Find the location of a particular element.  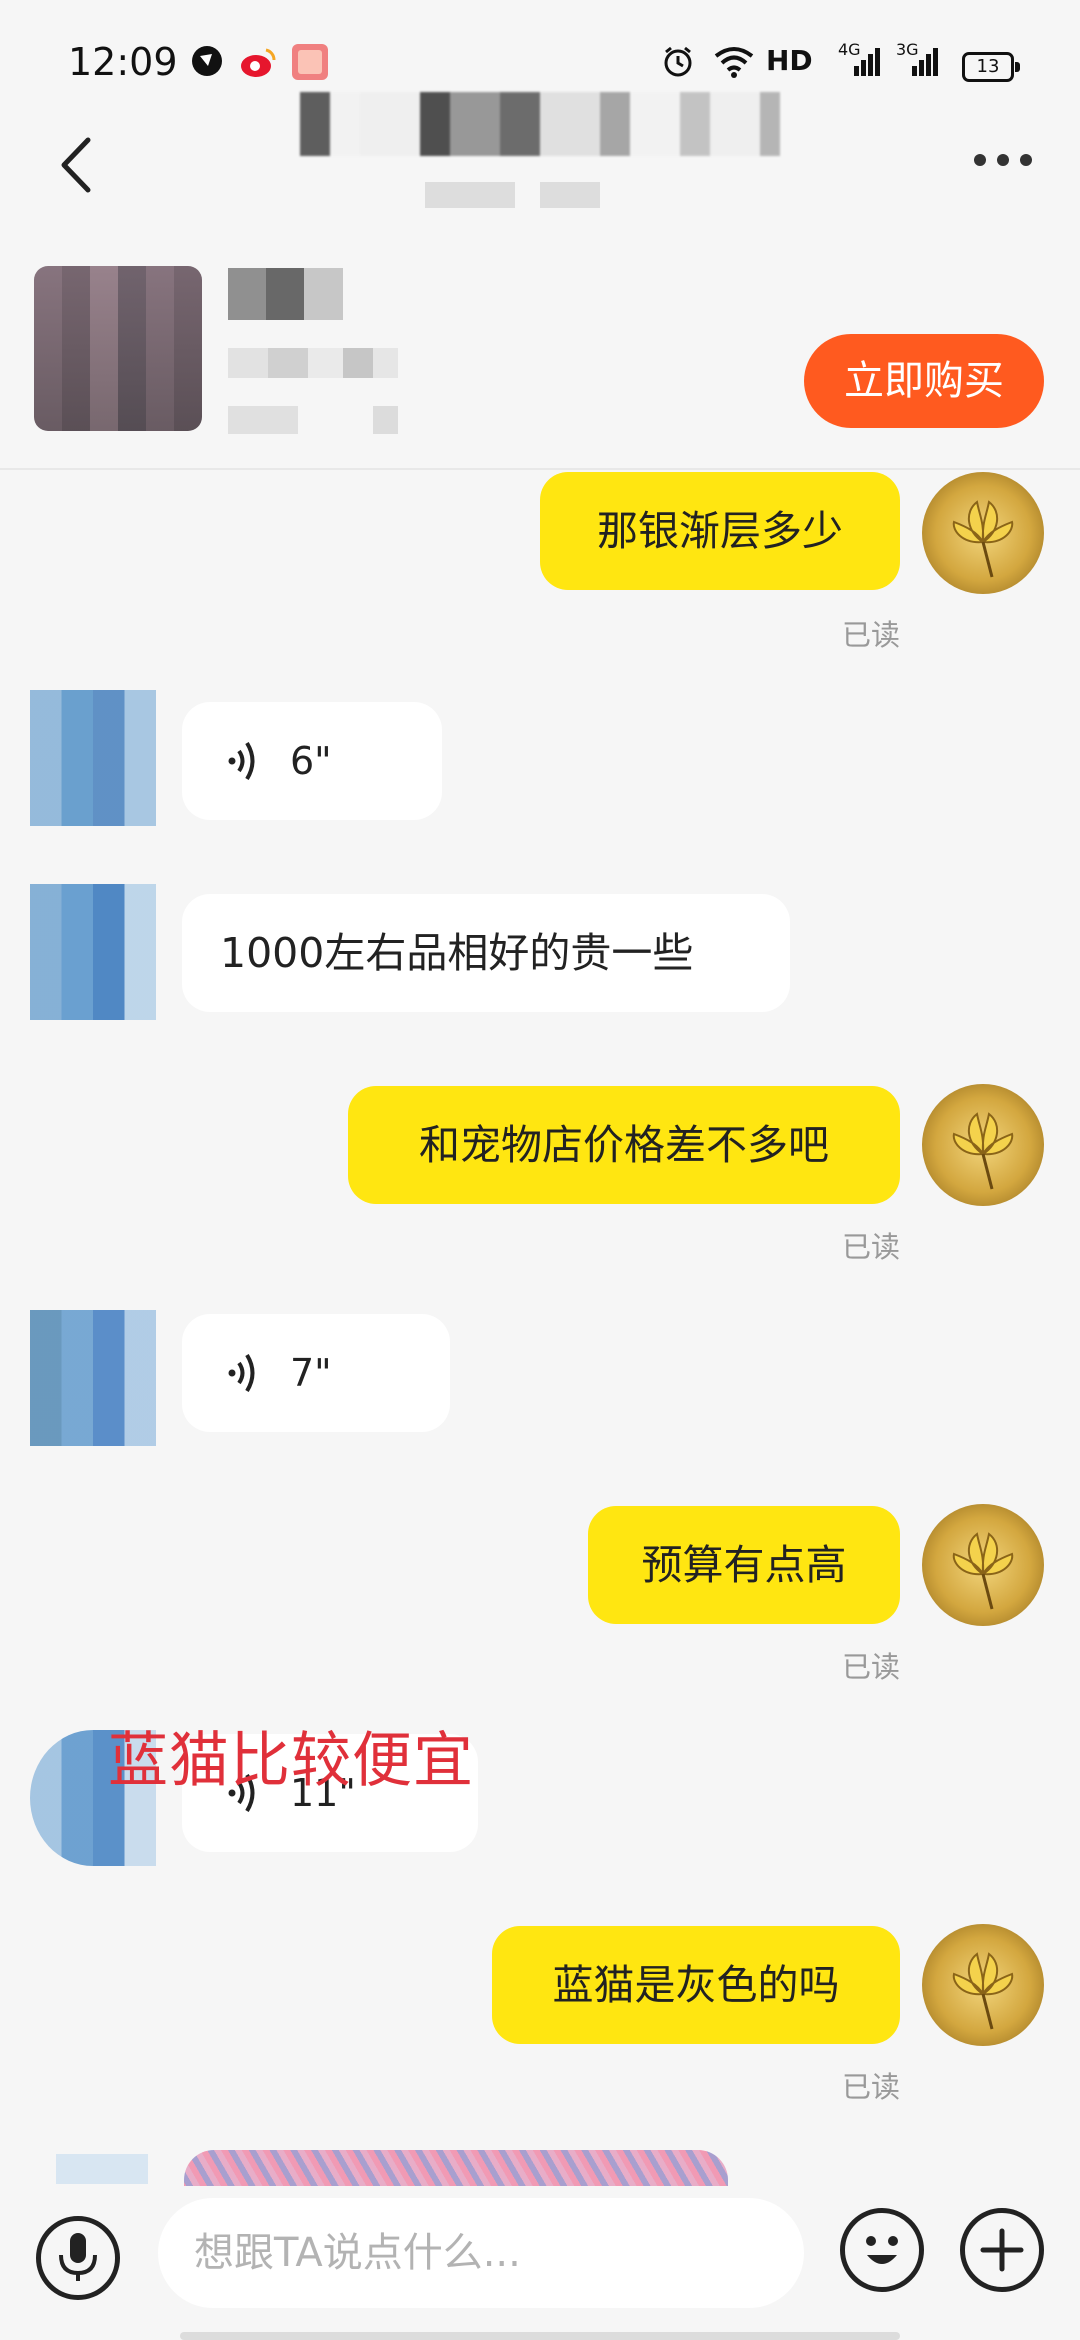

add-attachment-button is located at coordinates (1002, 2250).